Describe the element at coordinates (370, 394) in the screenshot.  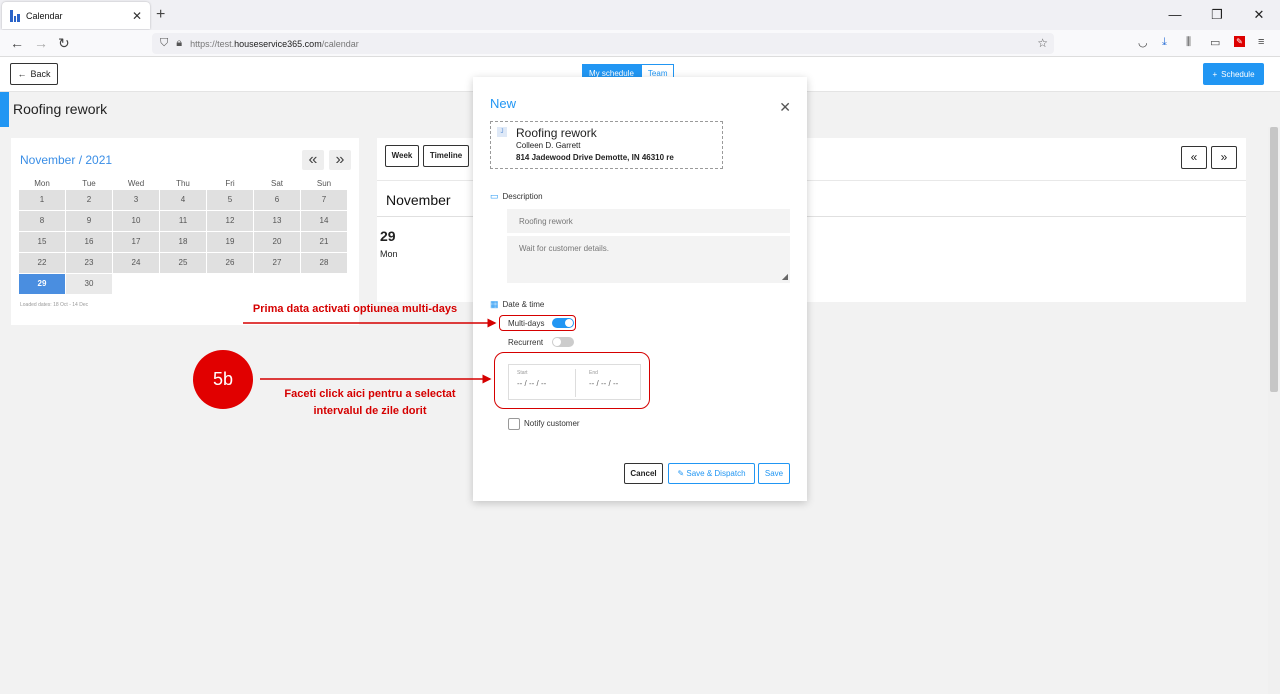
I see `annotation-click-note-line1: Faceti click aici pentru a selectat` at that location.